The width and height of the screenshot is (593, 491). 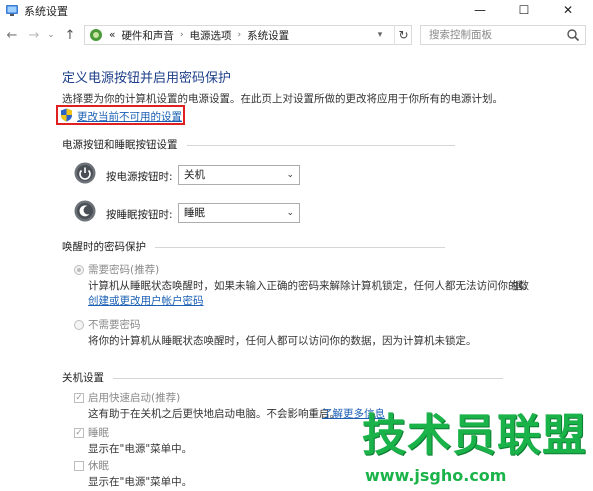 What do you see at coordinates (480, 10) in the screenshot?
I see `minimize-button: —` at bounding box center [480, 10].